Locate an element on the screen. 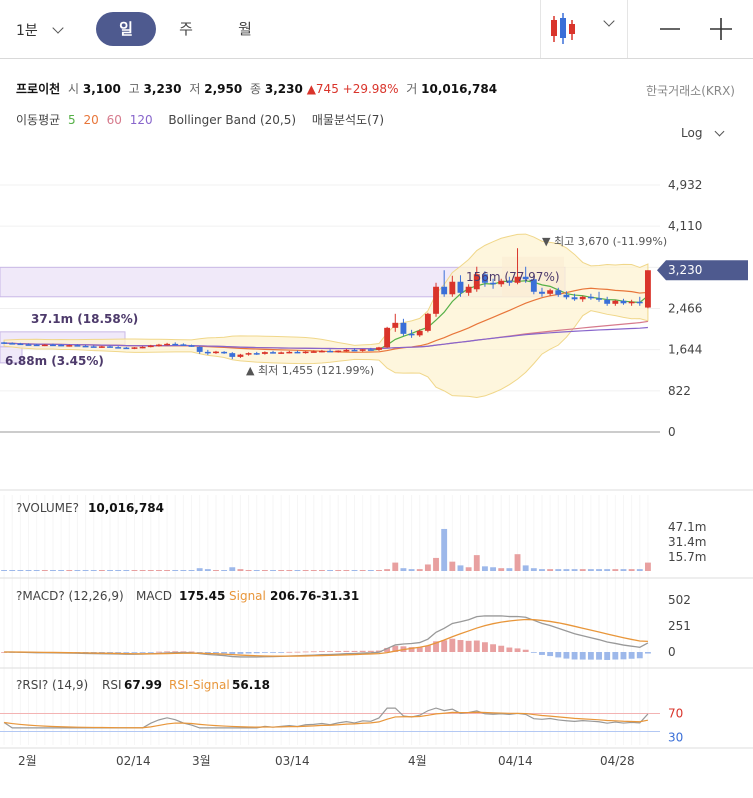 The image size is (753, 798). macd-axis-label: 251 is located at coordinates (679, 626).